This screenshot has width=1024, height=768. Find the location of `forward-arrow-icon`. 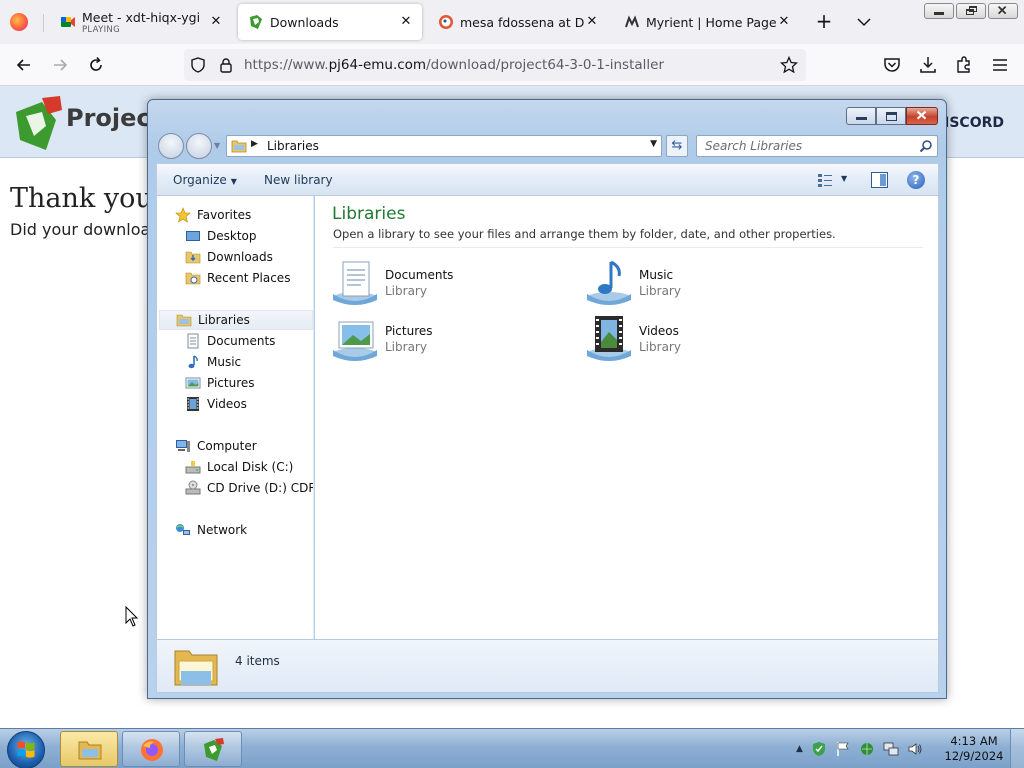

forward-arrow-icon is located at coordinates (60, 65).